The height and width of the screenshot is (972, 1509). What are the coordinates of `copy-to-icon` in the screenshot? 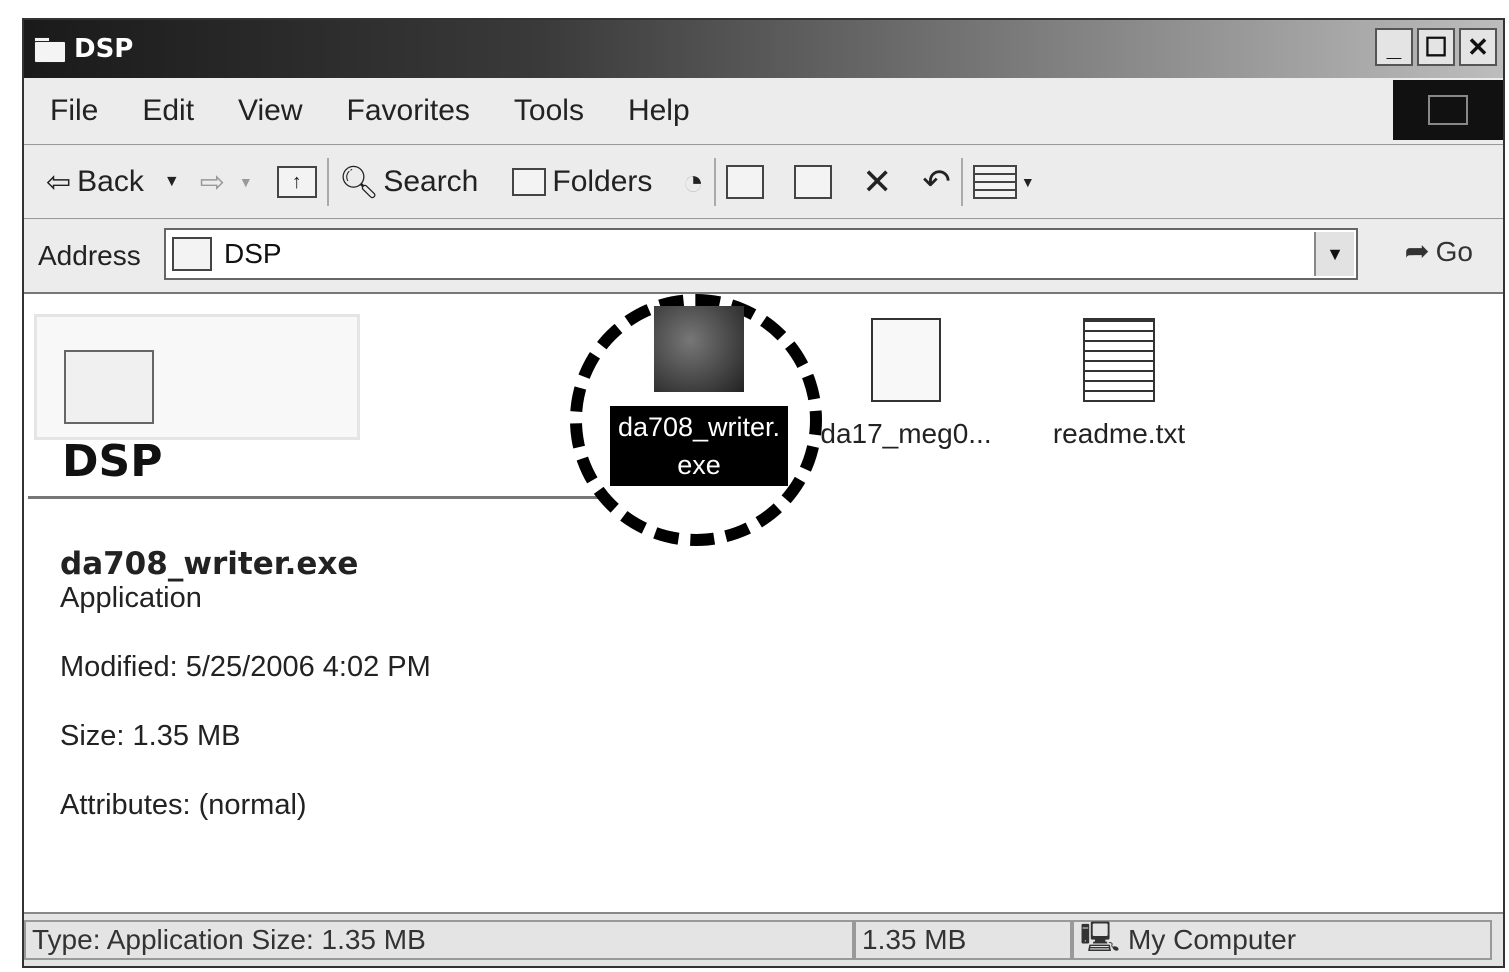 It's located at (813, 182).